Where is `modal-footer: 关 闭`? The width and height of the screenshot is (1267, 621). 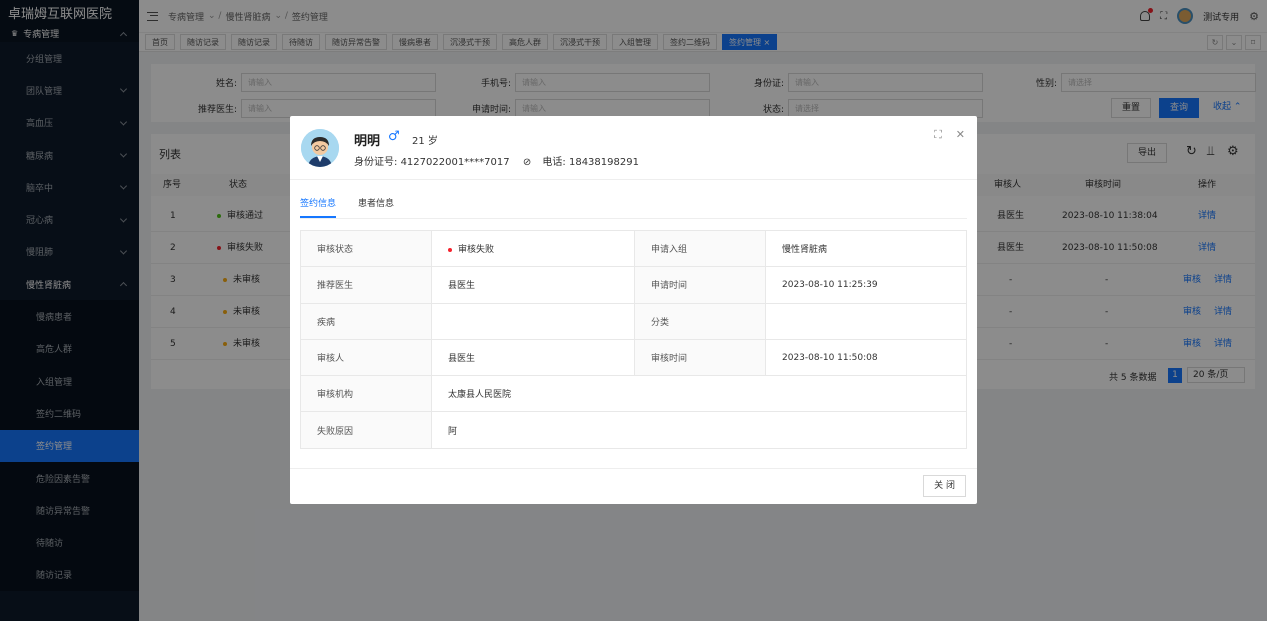 modal-footer: 关 闭 is located at coordinates (633, 486).